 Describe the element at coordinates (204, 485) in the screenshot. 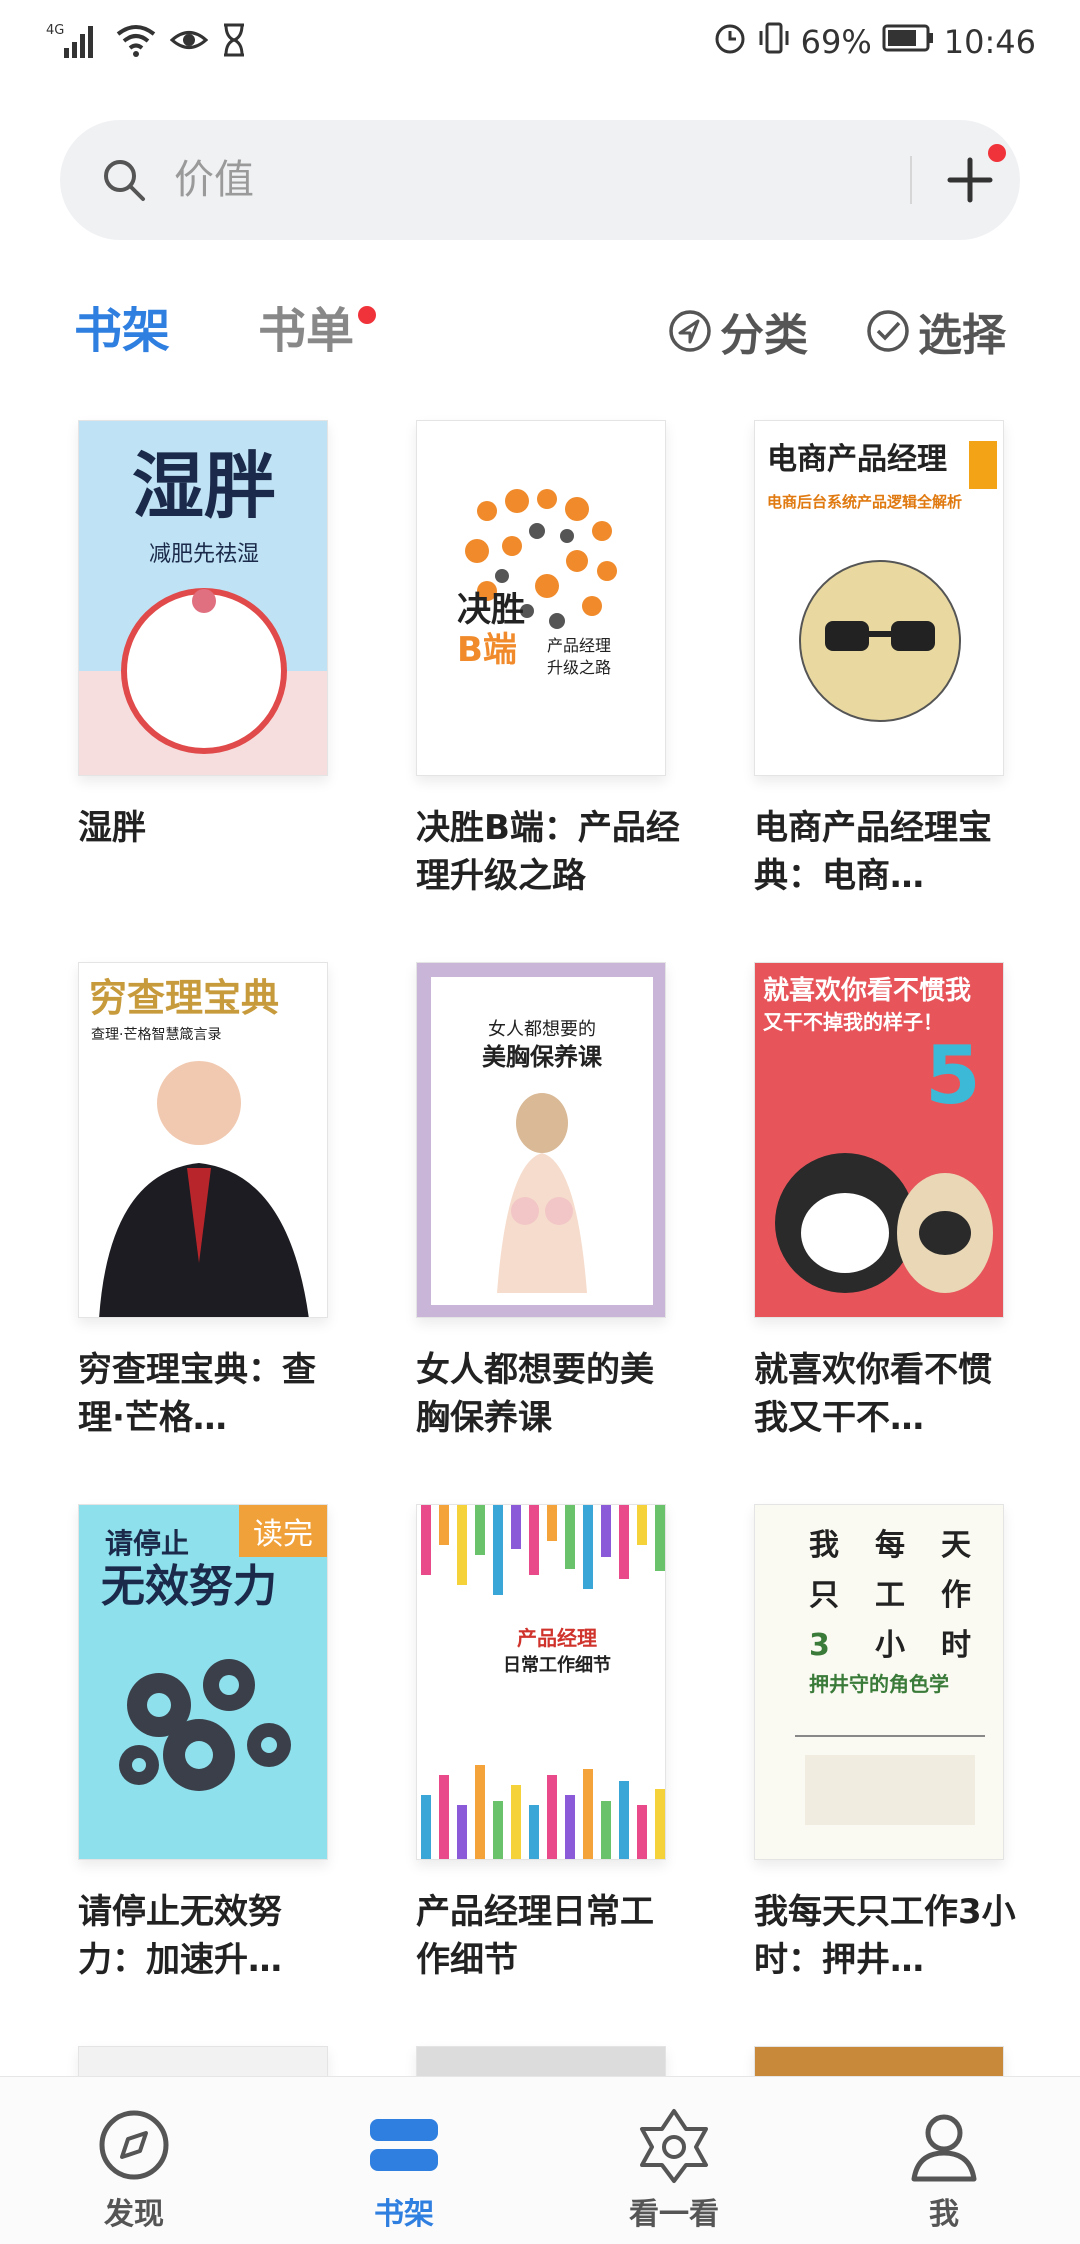

I see `svg-text: 湿胖` at that location.